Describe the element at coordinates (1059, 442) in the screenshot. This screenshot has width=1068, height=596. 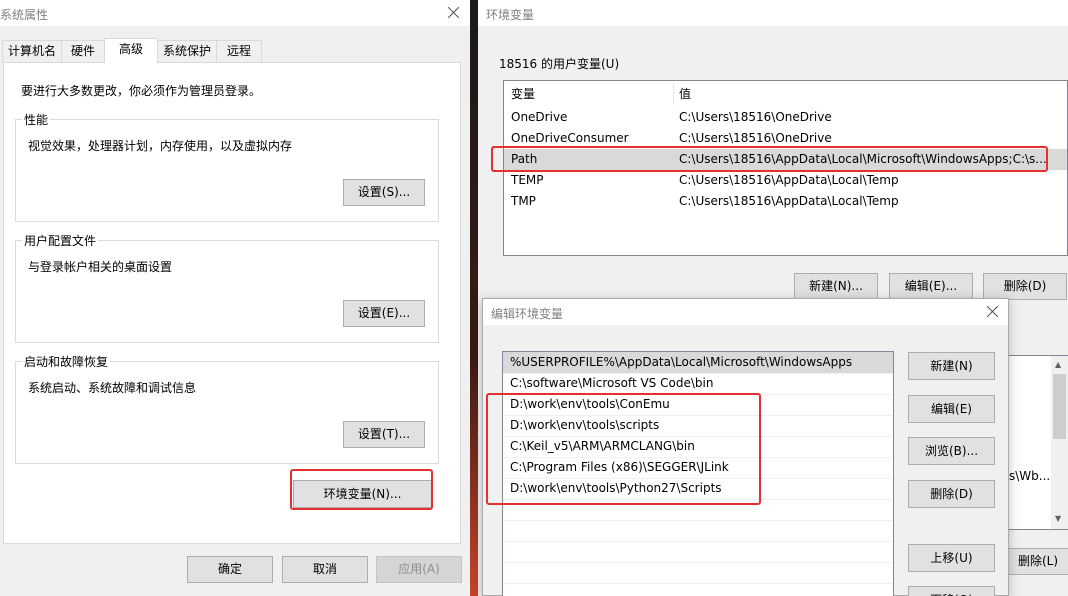
I see `scrollbar: ▲ ▼` at that location.